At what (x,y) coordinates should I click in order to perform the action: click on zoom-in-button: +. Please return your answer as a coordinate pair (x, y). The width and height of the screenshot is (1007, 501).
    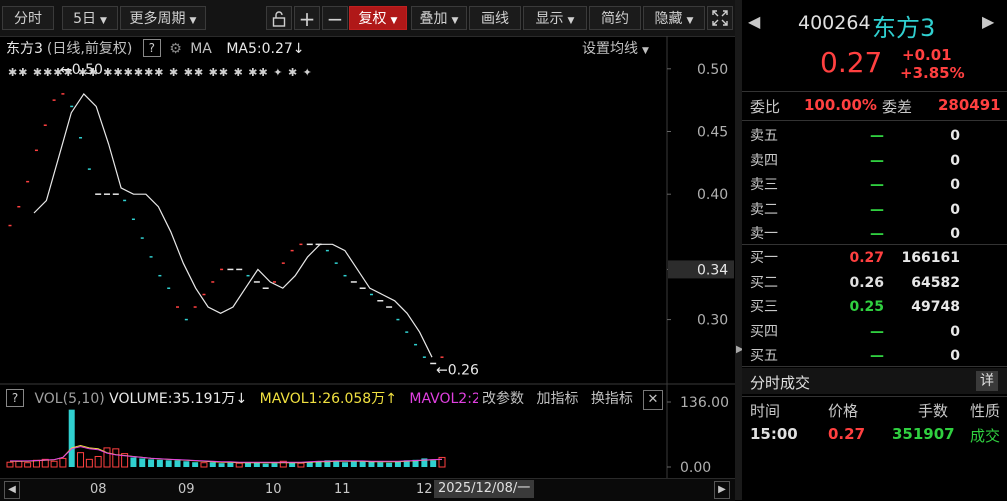
    Looking at the image, I should click on (307, 18).